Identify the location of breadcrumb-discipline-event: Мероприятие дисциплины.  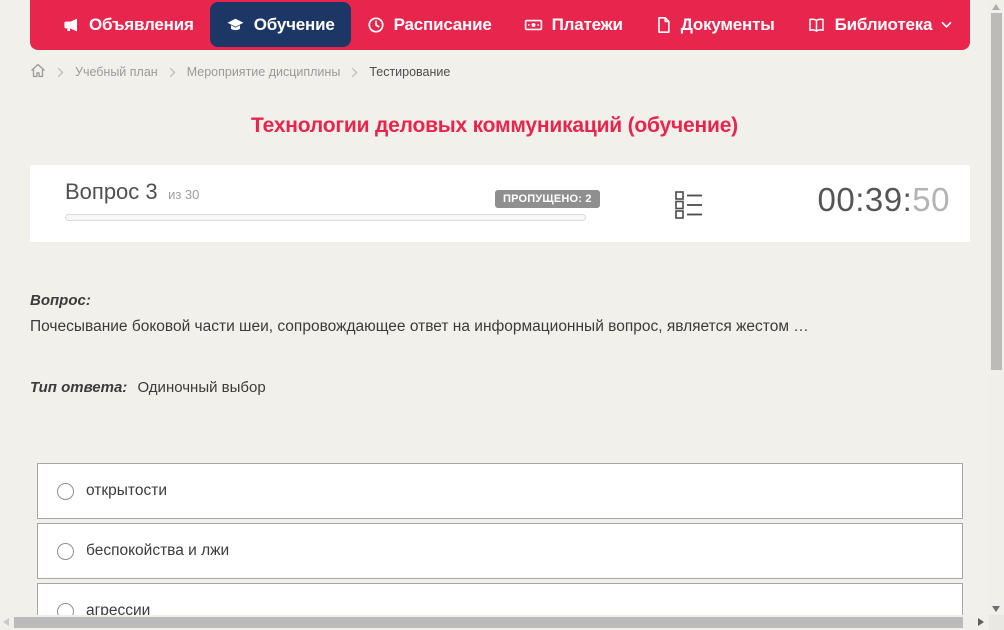
(264, 72).